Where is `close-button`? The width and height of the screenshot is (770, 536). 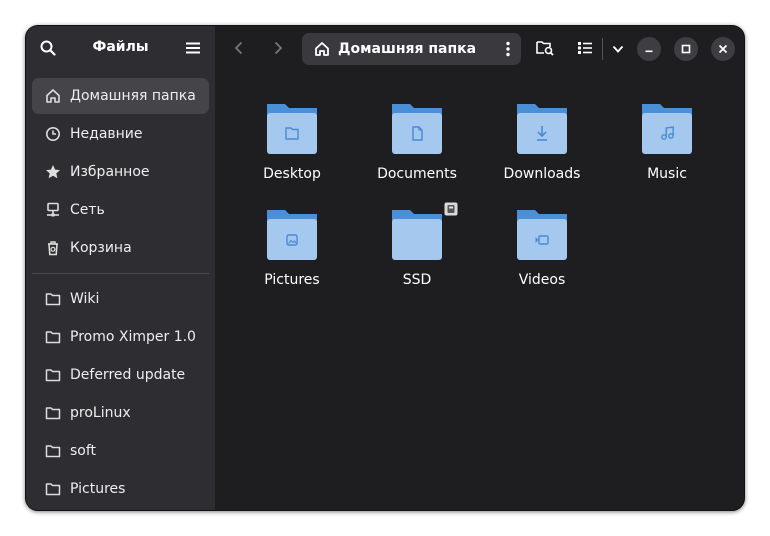
close-button is located at coordinates (723, 49).